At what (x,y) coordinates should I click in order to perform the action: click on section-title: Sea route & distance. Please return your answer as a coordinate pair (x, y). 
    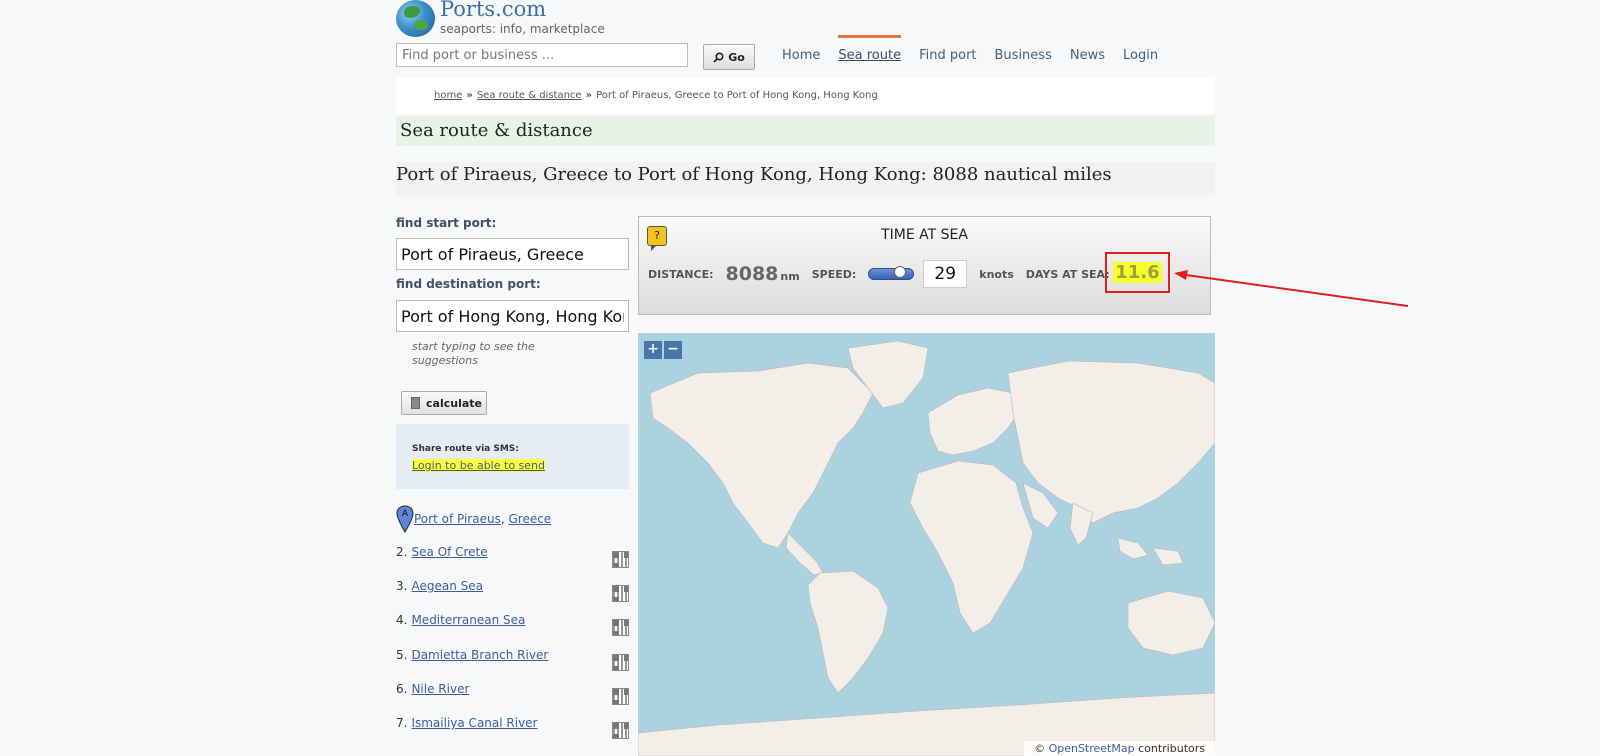
    Looking at the image, I should click on (805, 131).